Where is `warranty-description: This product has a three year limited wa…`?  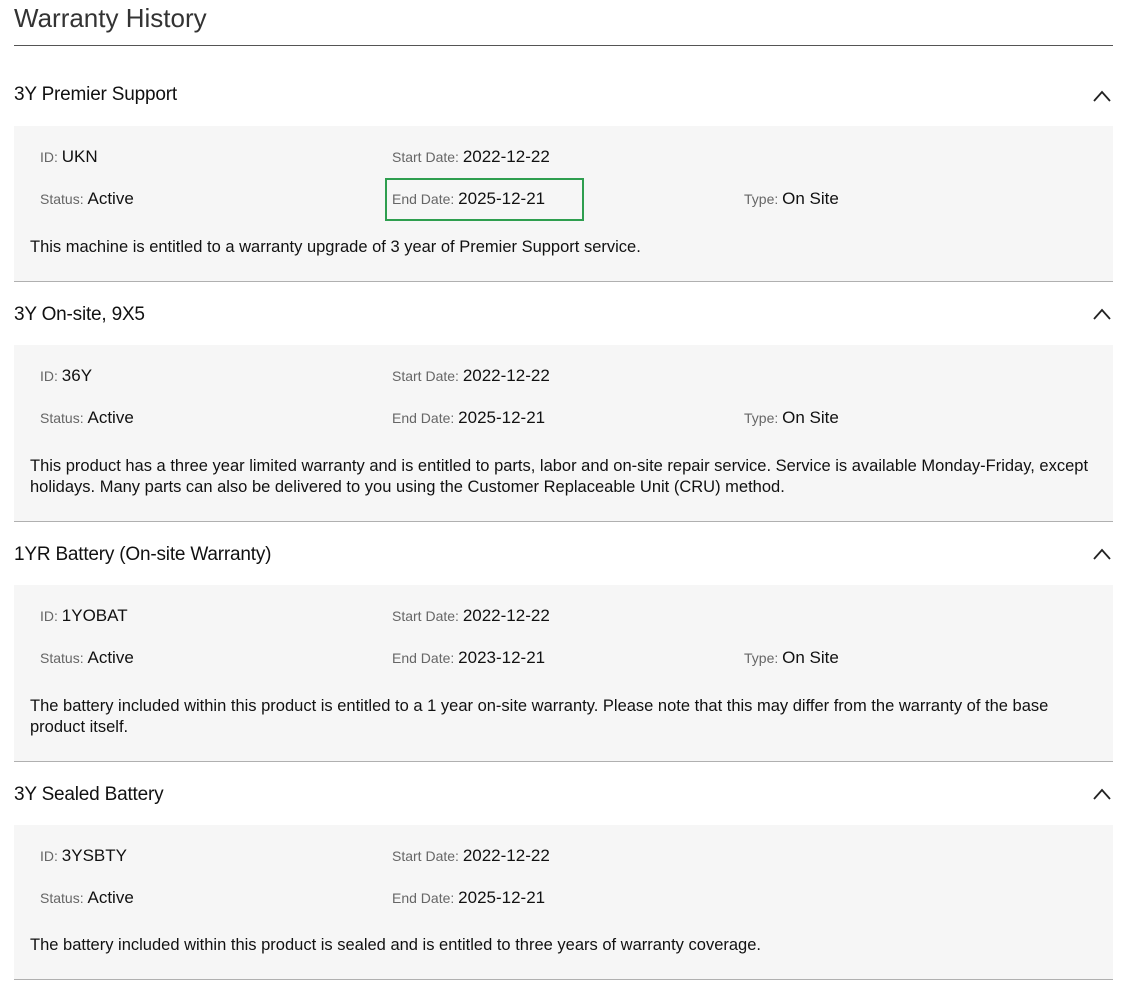
warranty-description: This product has a three year limited wa… is located at coordinates (559, 476).